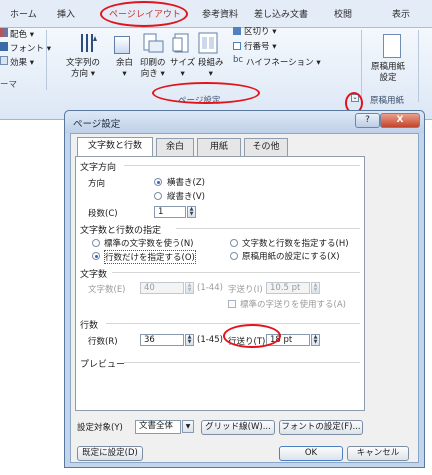 This screenshot has width=432, height=475. I want to click on text-direction-group-label: 文字方向, so click(98, 168).